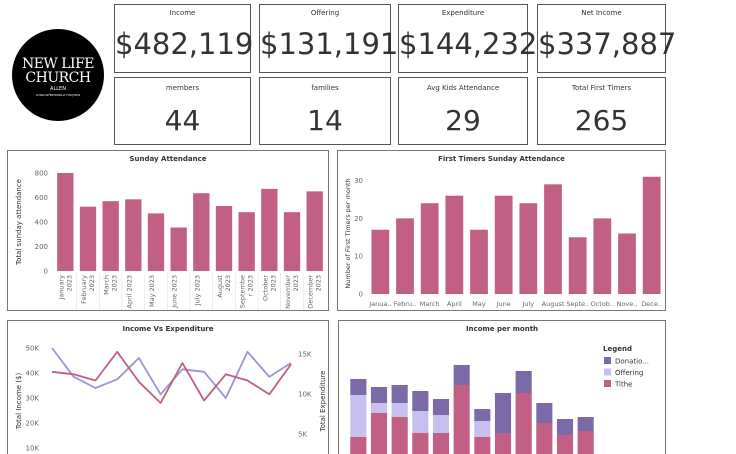  Describe the element at coordinates (601, 13) in the screenshot. I see `kpi-net-income-label: Net Income` at that location.